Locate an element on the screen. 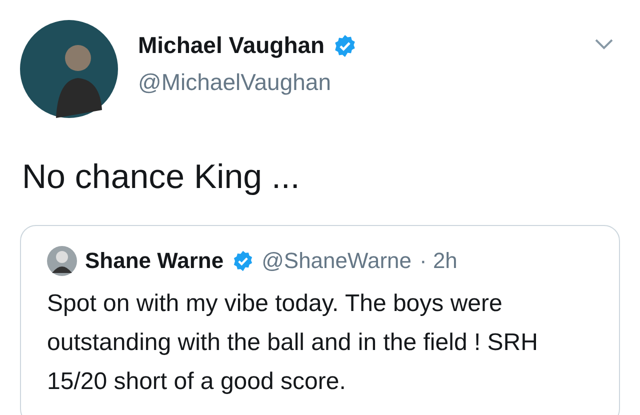 This screenshot has height=415, width=640. quoted-author-handle: @ShaneWarne is located at coordinates (337, 261).